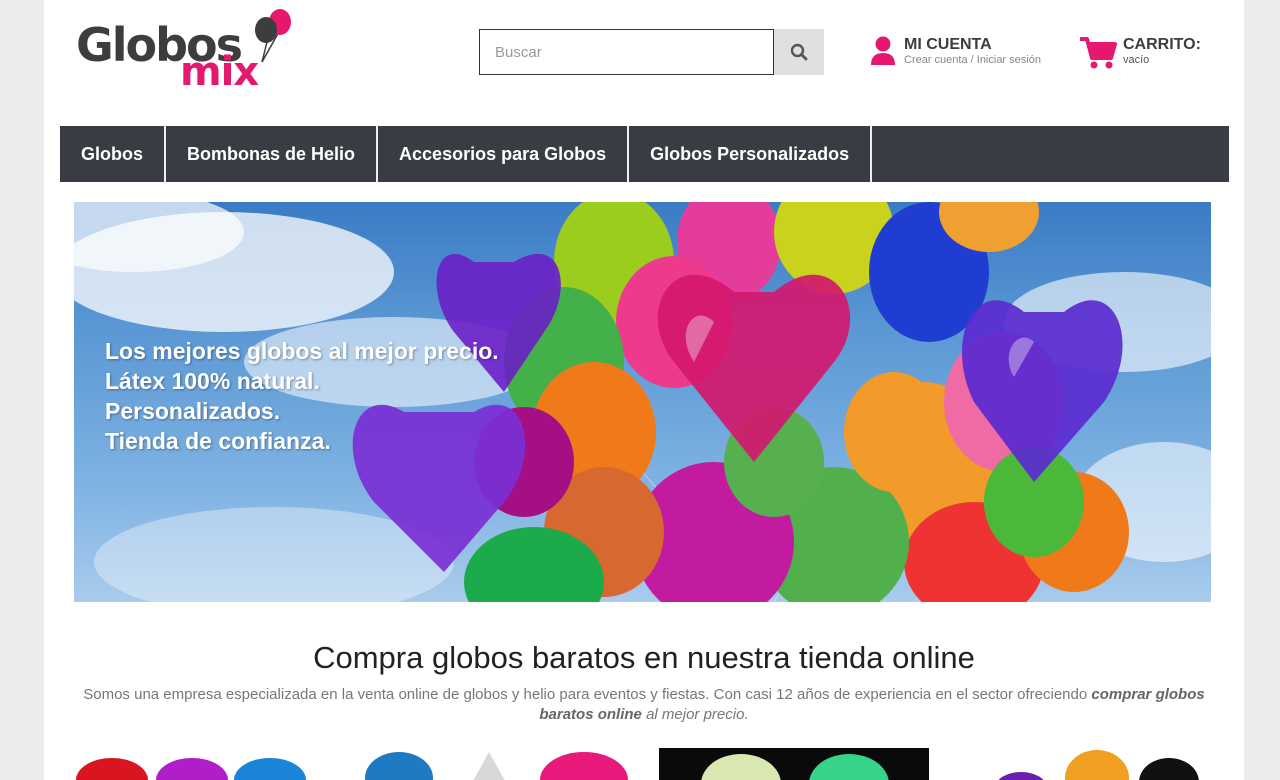  I want to click on search-icon, so click(799, 52).